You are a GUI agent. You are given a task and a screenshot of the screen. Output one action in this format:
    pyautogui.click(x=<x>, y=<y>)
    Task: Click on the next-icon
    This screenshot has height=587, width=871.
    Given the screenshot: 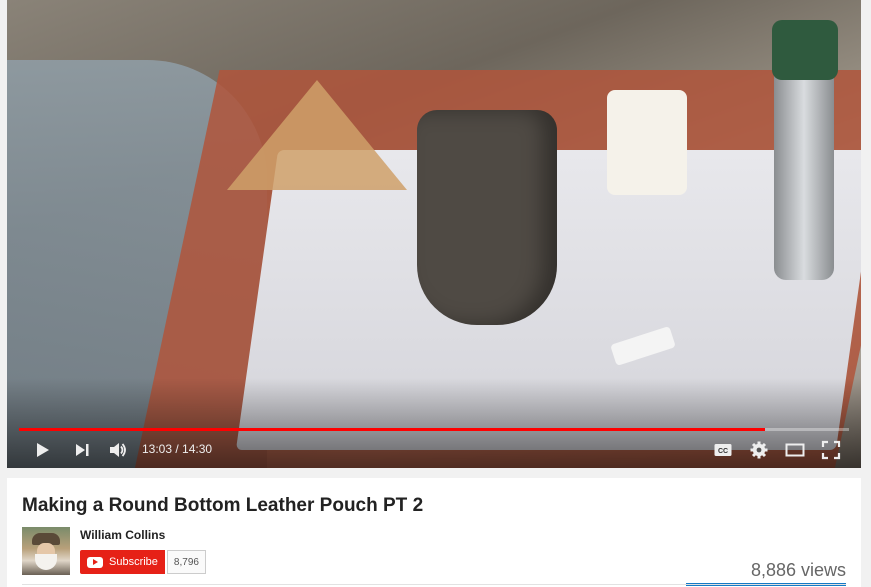 What is the action you would take?
    pyautogui.click(x=82, y=450)
    